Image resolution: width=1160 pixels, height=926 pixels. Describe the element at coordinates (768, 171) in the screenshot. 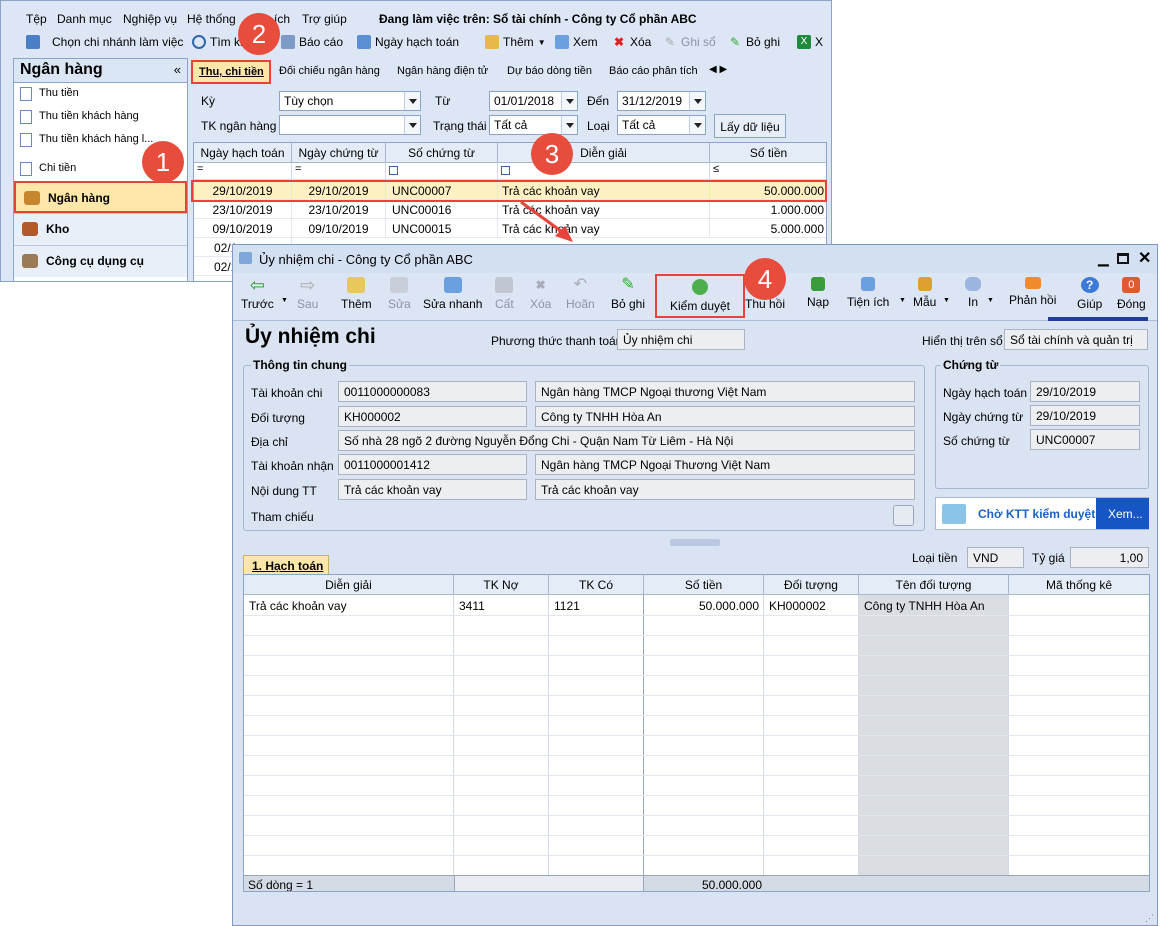

I see `filter-amount: ≤` at that location.